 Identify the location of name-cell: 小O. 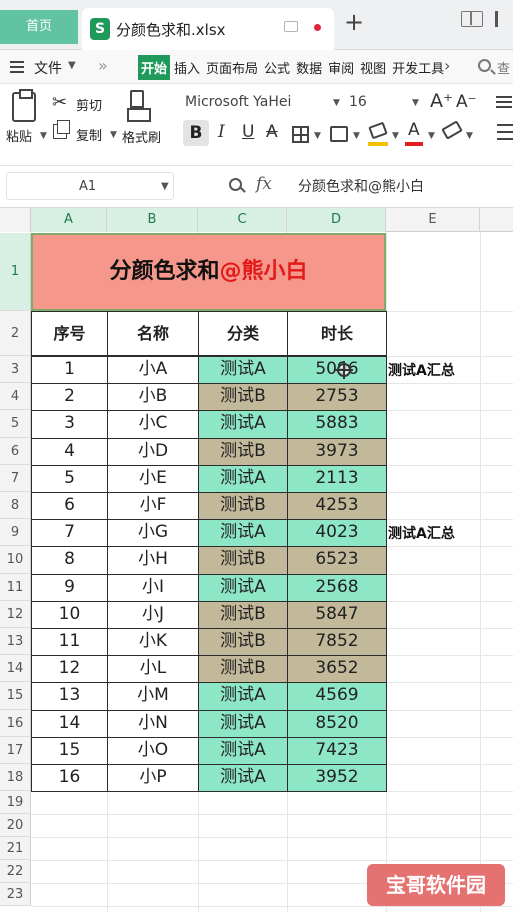
(153, 750).